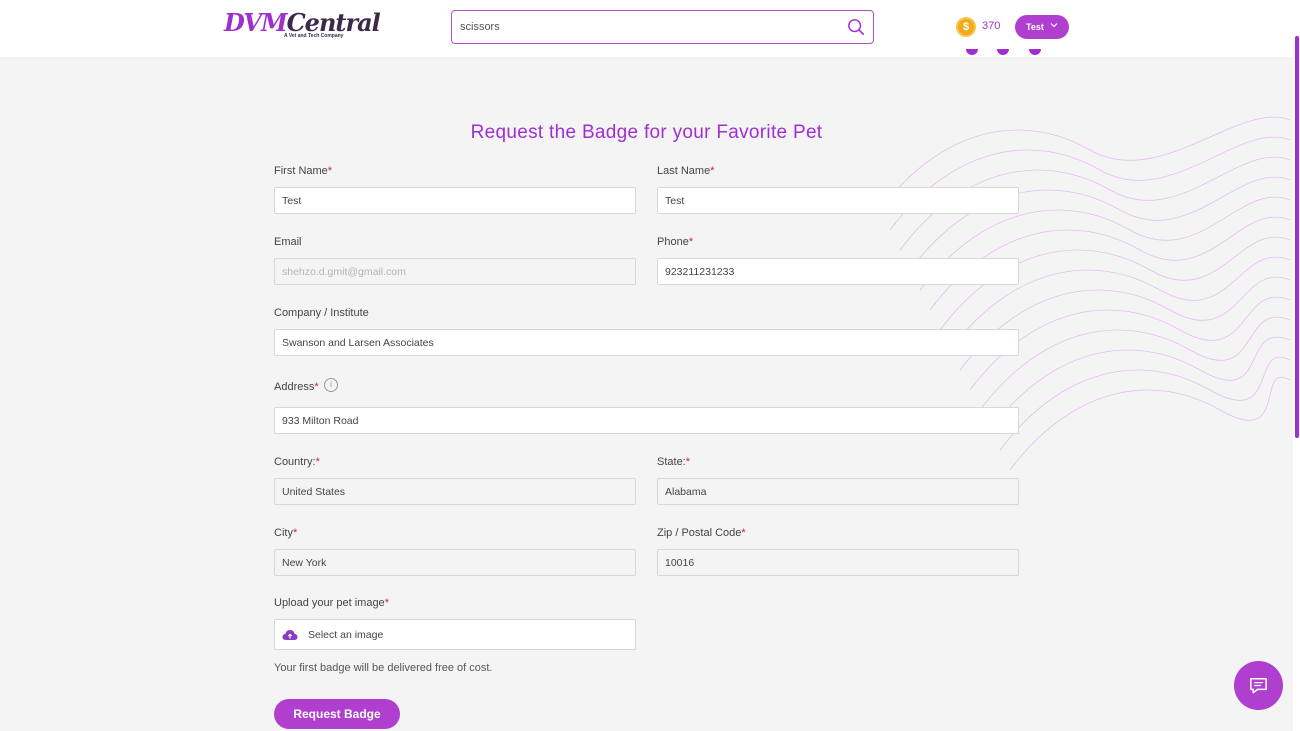 Image resolution: width=1300 pixels, height=731 pixels. I want to click on coin-icon, so click(966, 27).